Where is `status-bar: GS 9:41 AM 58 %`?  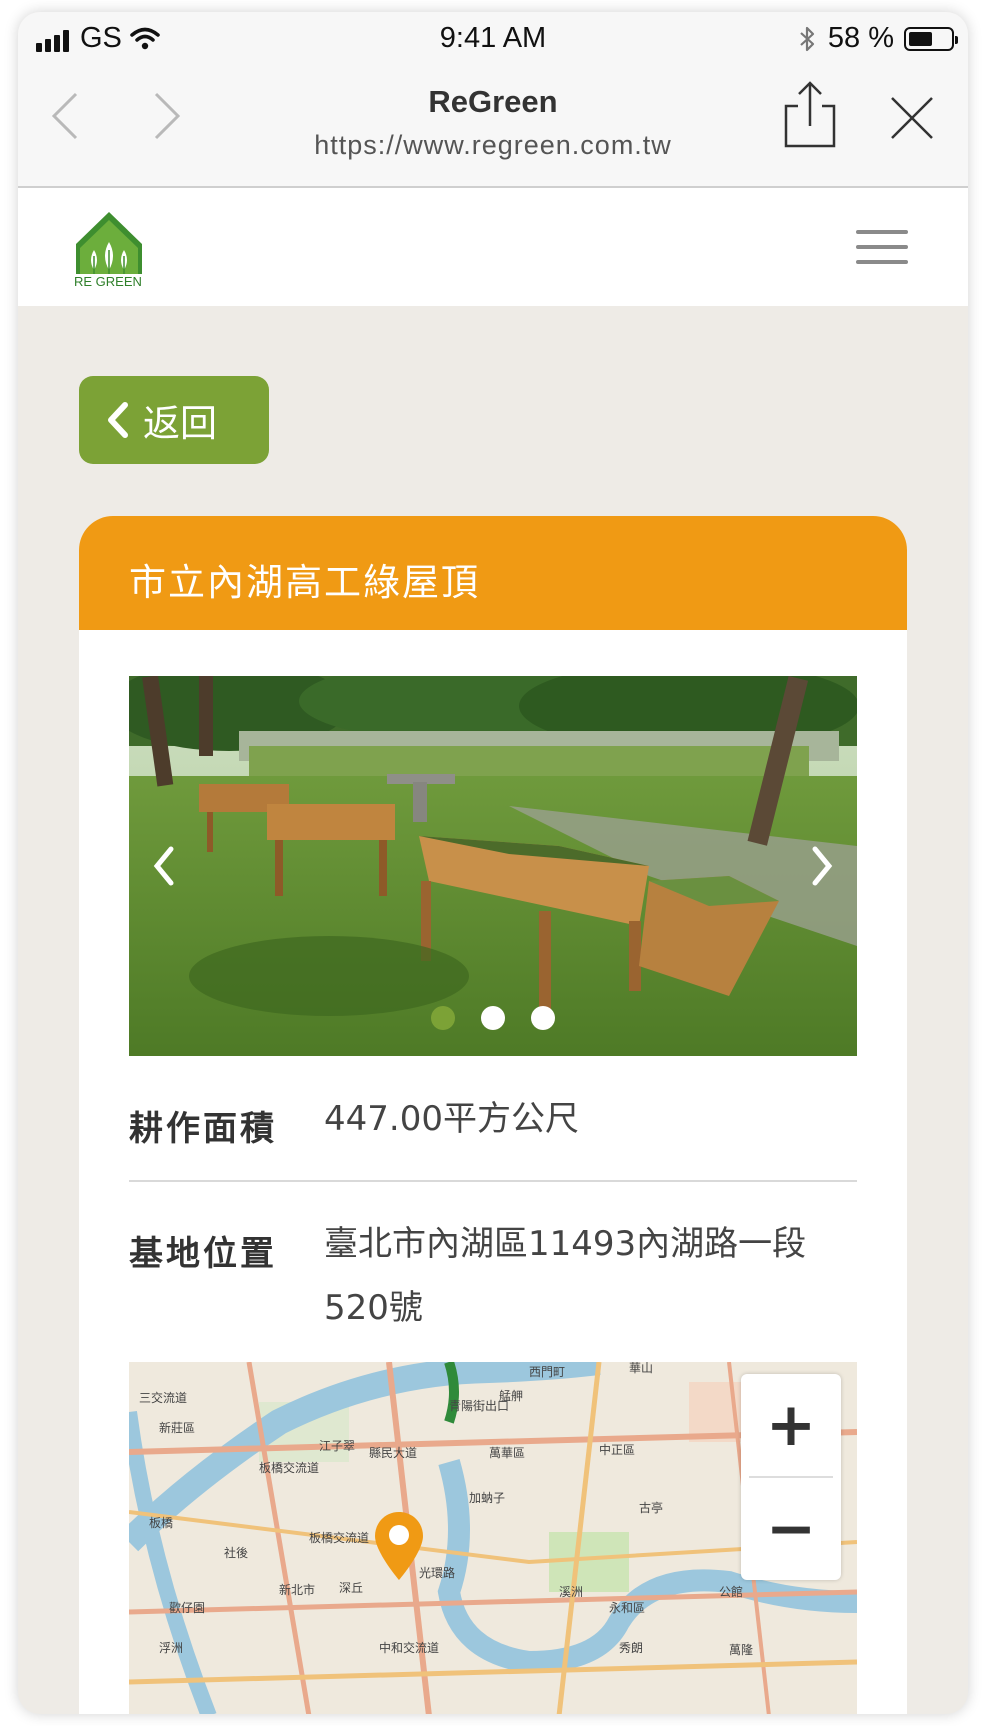 status-bar: GS 9:41 AM 58 % is located at coordinates (493, 39).